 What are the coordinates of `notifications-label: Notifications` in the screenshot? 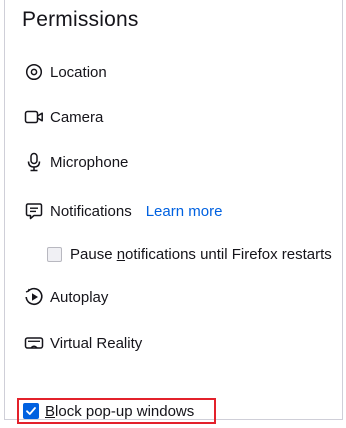 It's located at (91, 211).